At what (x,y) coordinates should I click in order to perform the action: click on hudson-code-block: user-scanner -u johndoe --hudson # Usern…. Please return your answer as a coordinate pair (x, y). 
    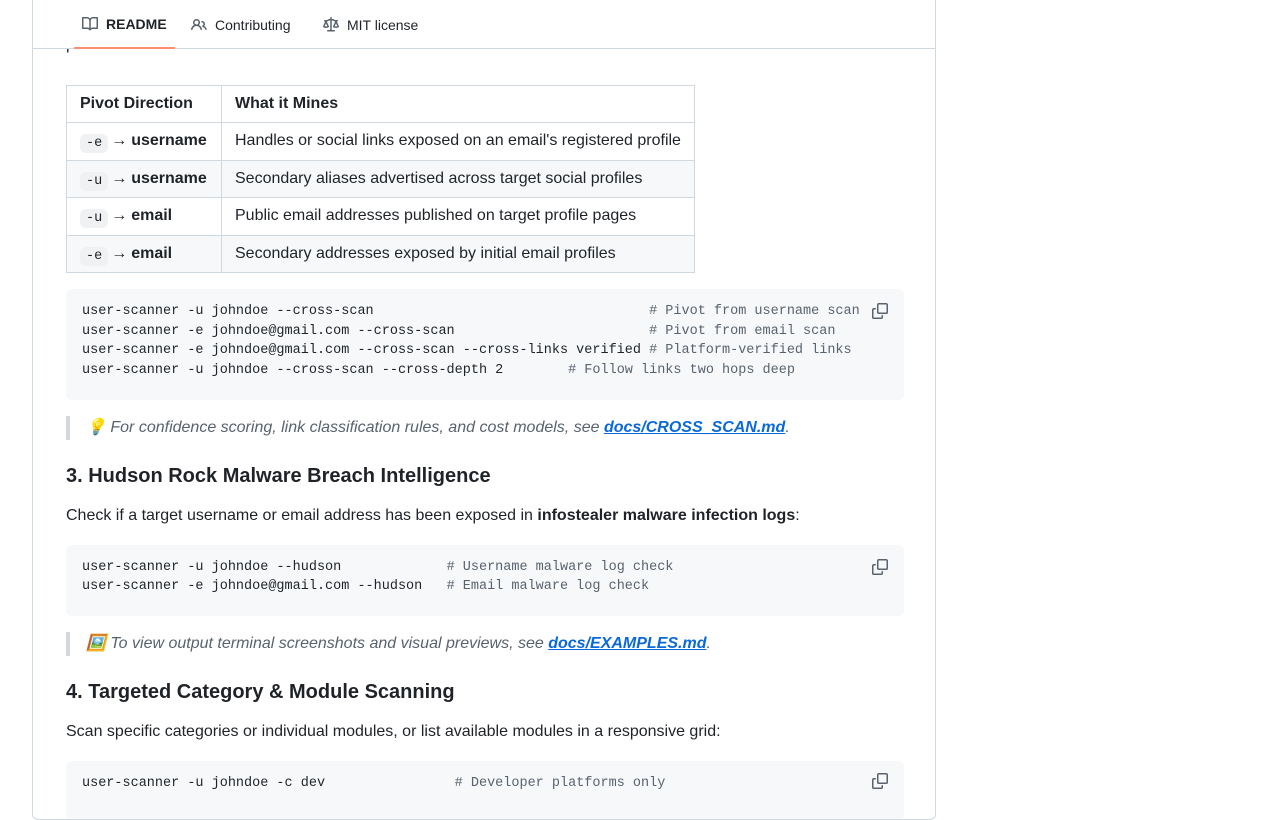
    Looking at the image, I should click on (485, 580).